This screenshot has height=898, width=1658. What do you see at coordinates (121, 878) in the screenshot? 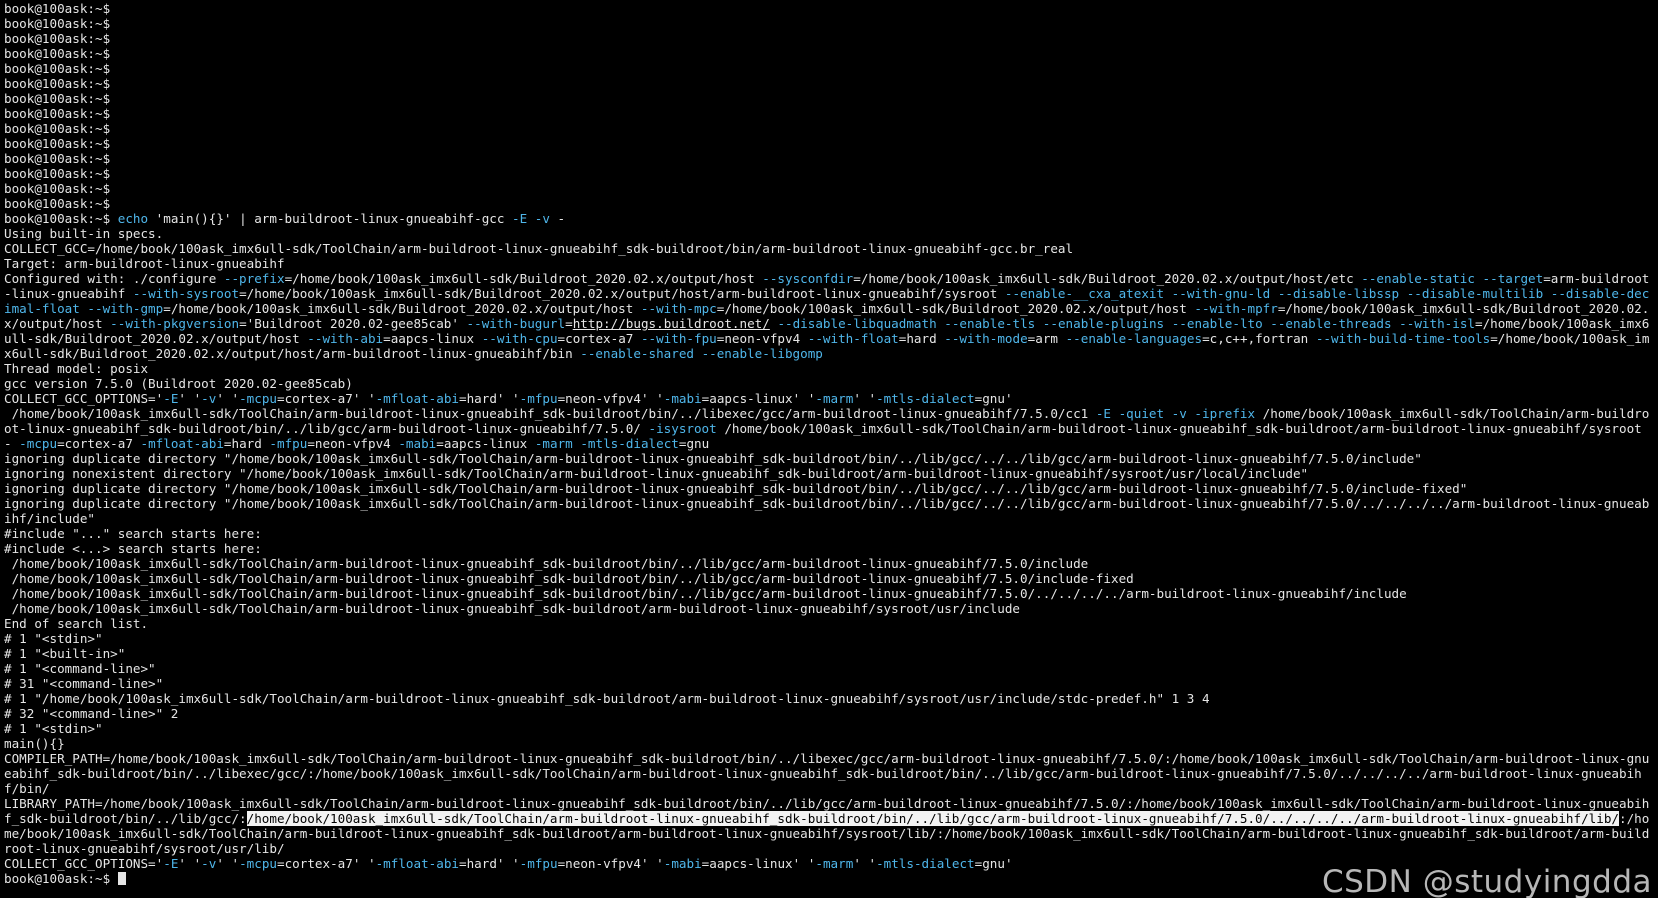
I see `terminal-cursor` at bounding box center [121, 878].